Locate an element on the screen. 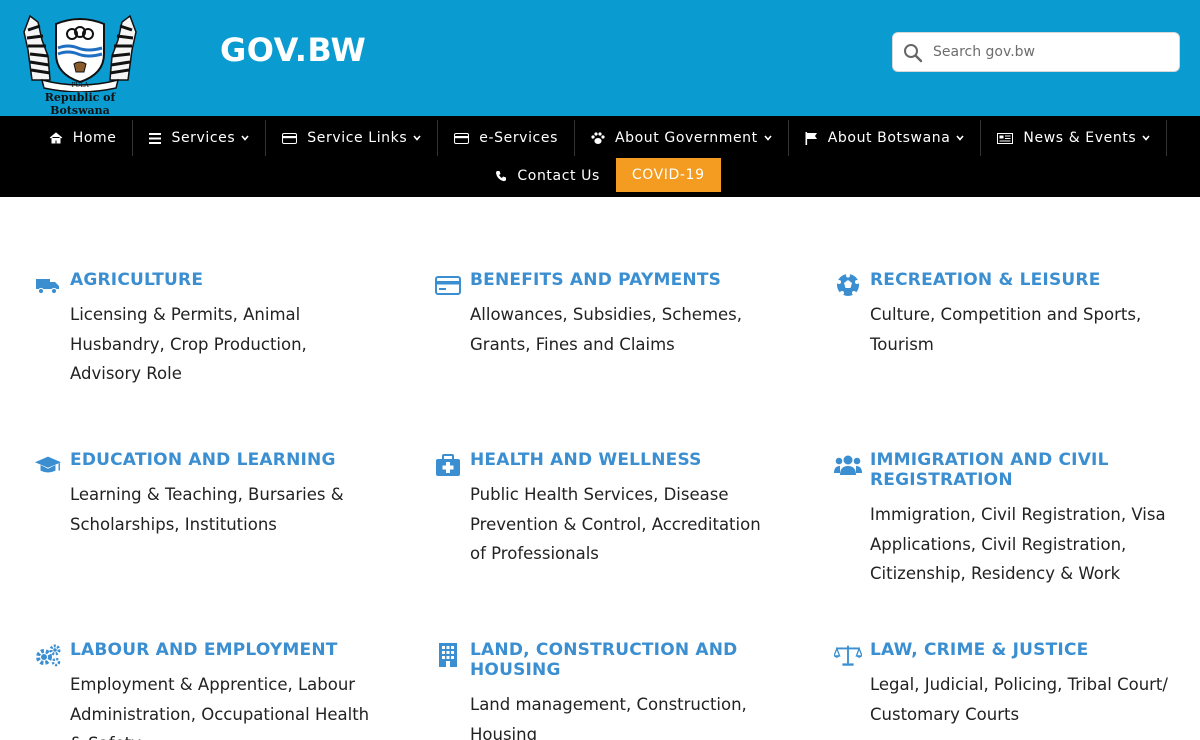  nav-covid-19: COVID-19 is located at coordinates (668, 175).